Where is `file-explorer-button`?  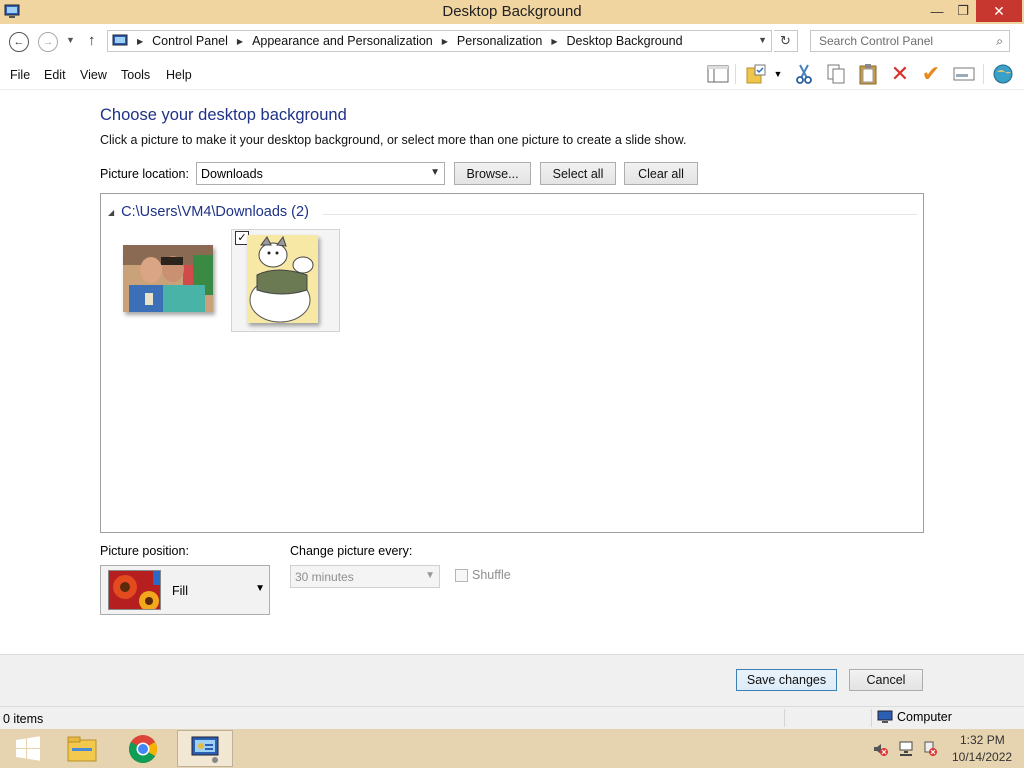 file-explorer-button is located at coordinates (82, 748).